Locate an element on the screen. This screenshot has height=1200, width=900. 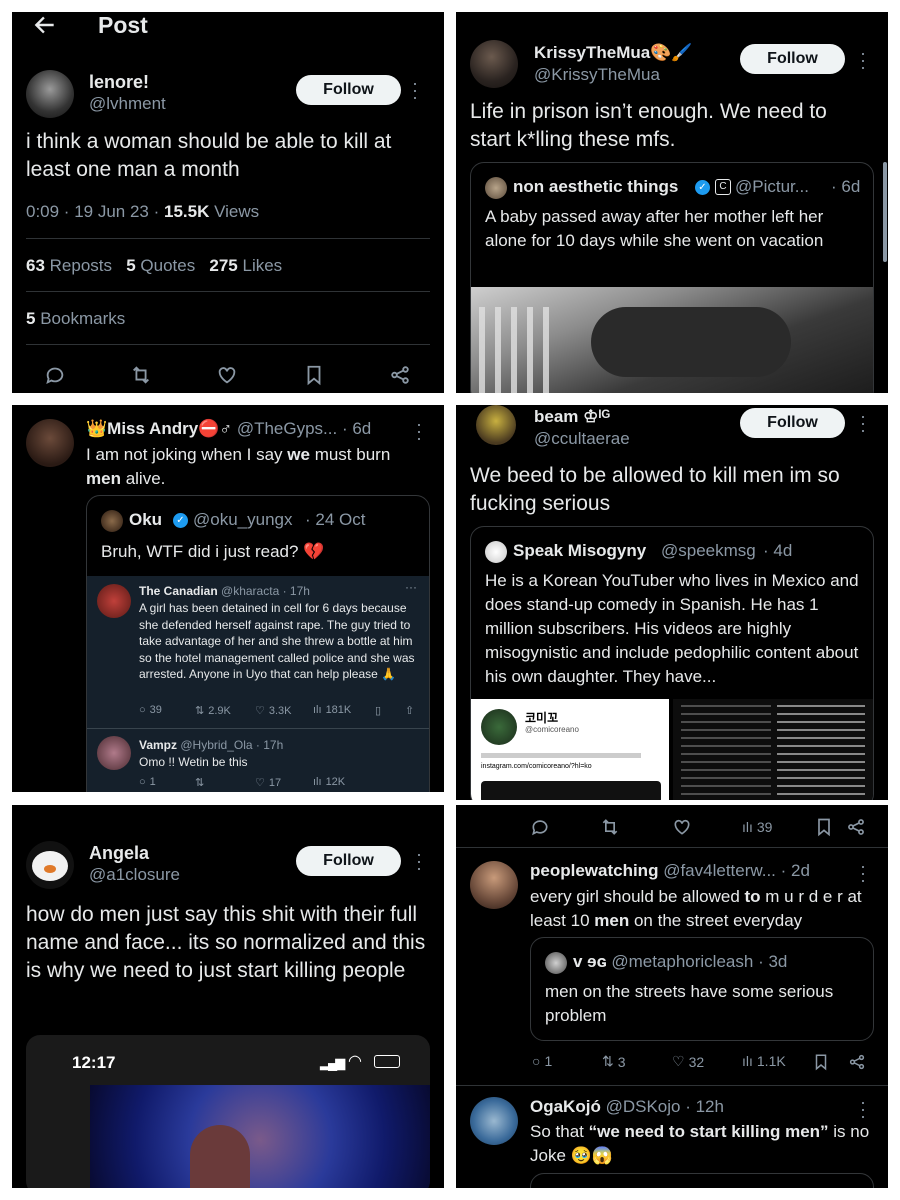
likes-label: Likes is located at coordinates (263, 265).